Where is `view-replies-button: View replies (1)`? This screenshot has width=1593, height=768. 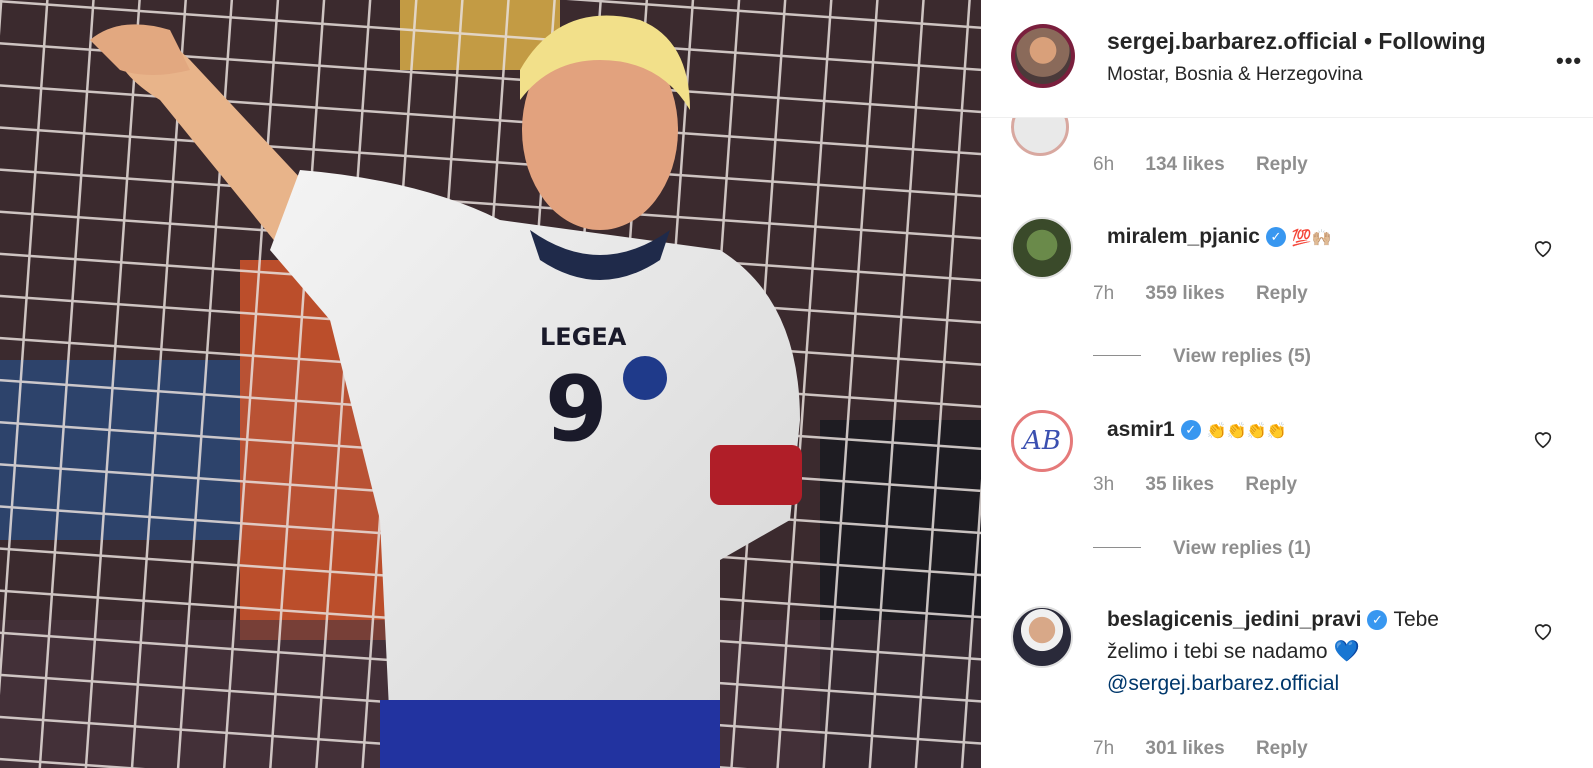
view-replies-button: View replies (1) is located at coordinates (1202, 549).